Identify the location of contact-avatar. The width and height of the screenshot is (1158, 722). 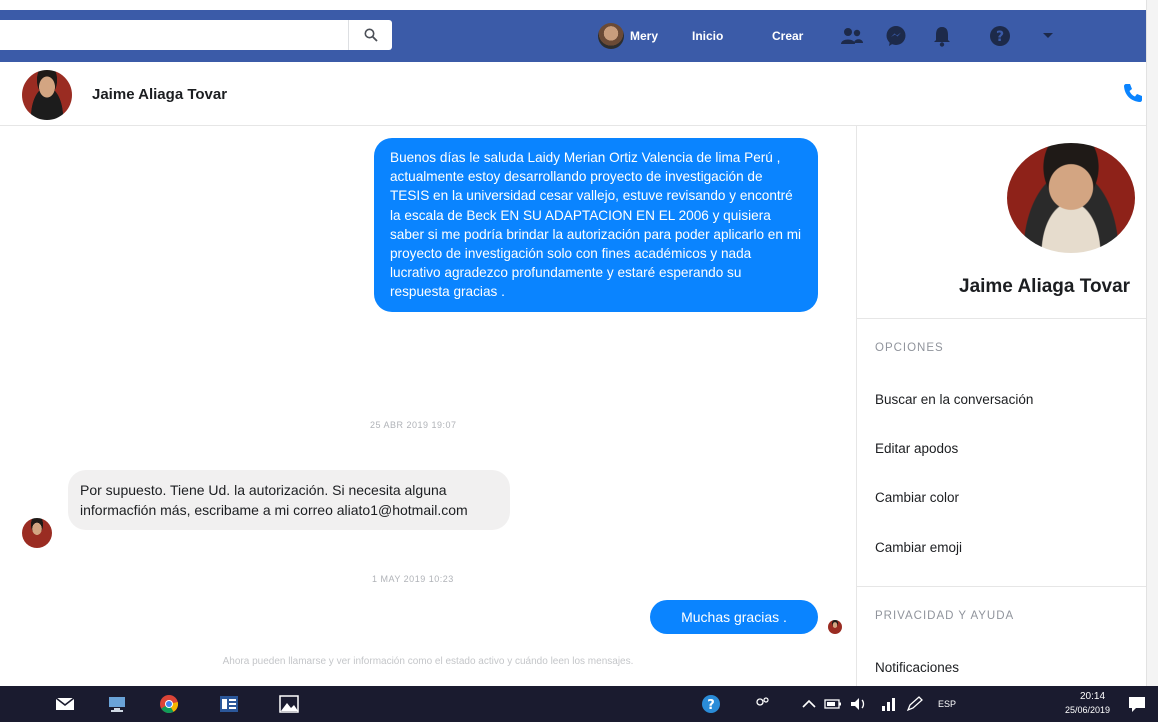
(47, 95).